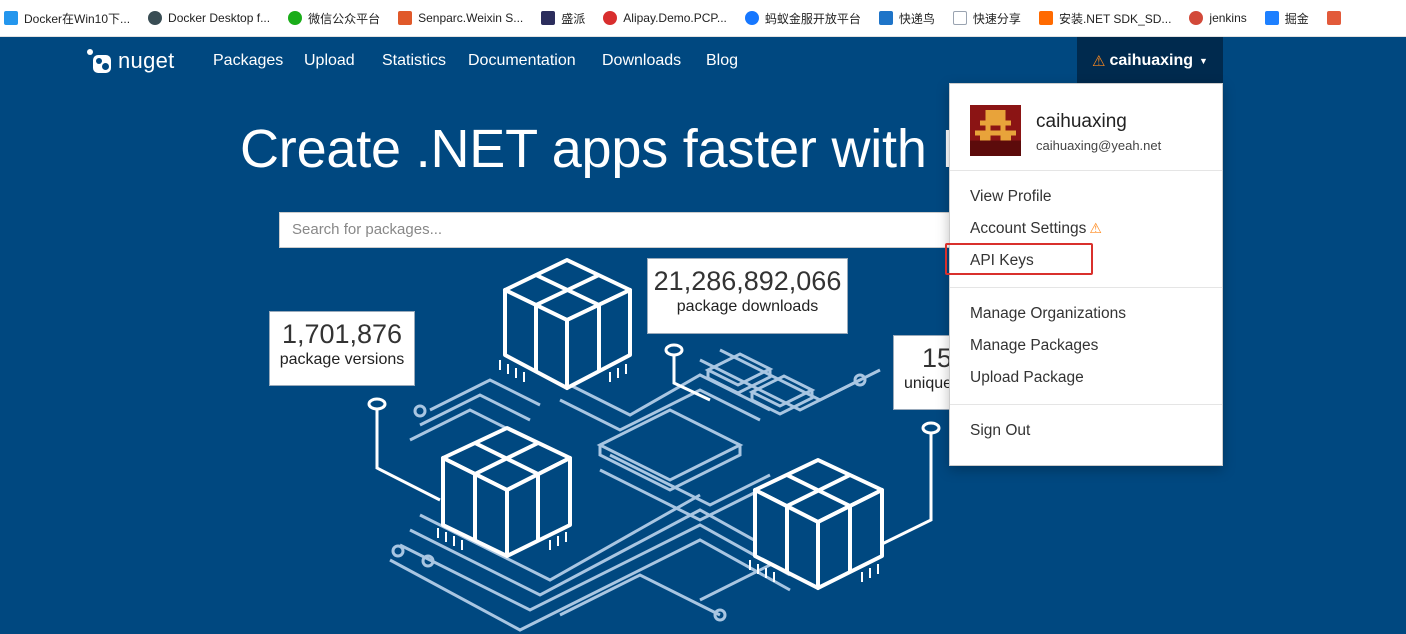 The height and width of the screenshot is (634, 1406). What do you see at coordinates (1048, 314) in the screenshot?
I see `menu-manage-organizations: Manage Organizations` at bounding box center [1048, 314].